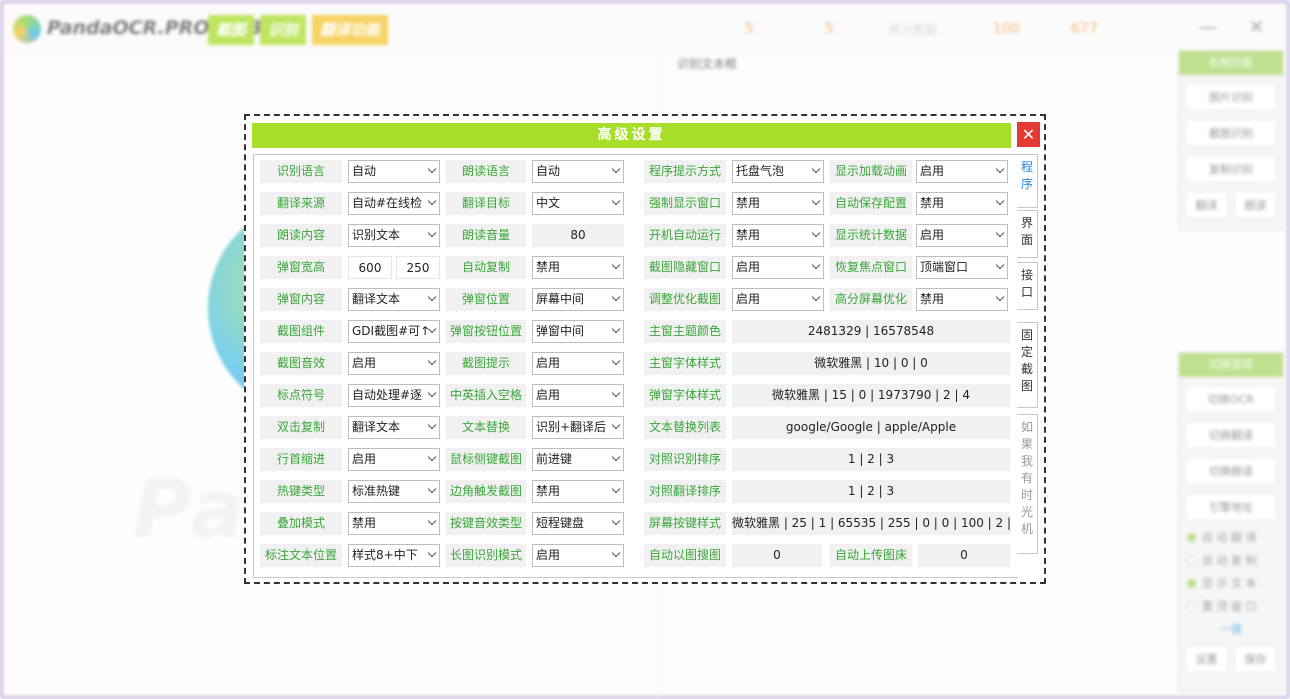 This screenshot has width=1290, height=699. I want to click on setting-dropdown: 自动处理#逐, so click(394, 395).